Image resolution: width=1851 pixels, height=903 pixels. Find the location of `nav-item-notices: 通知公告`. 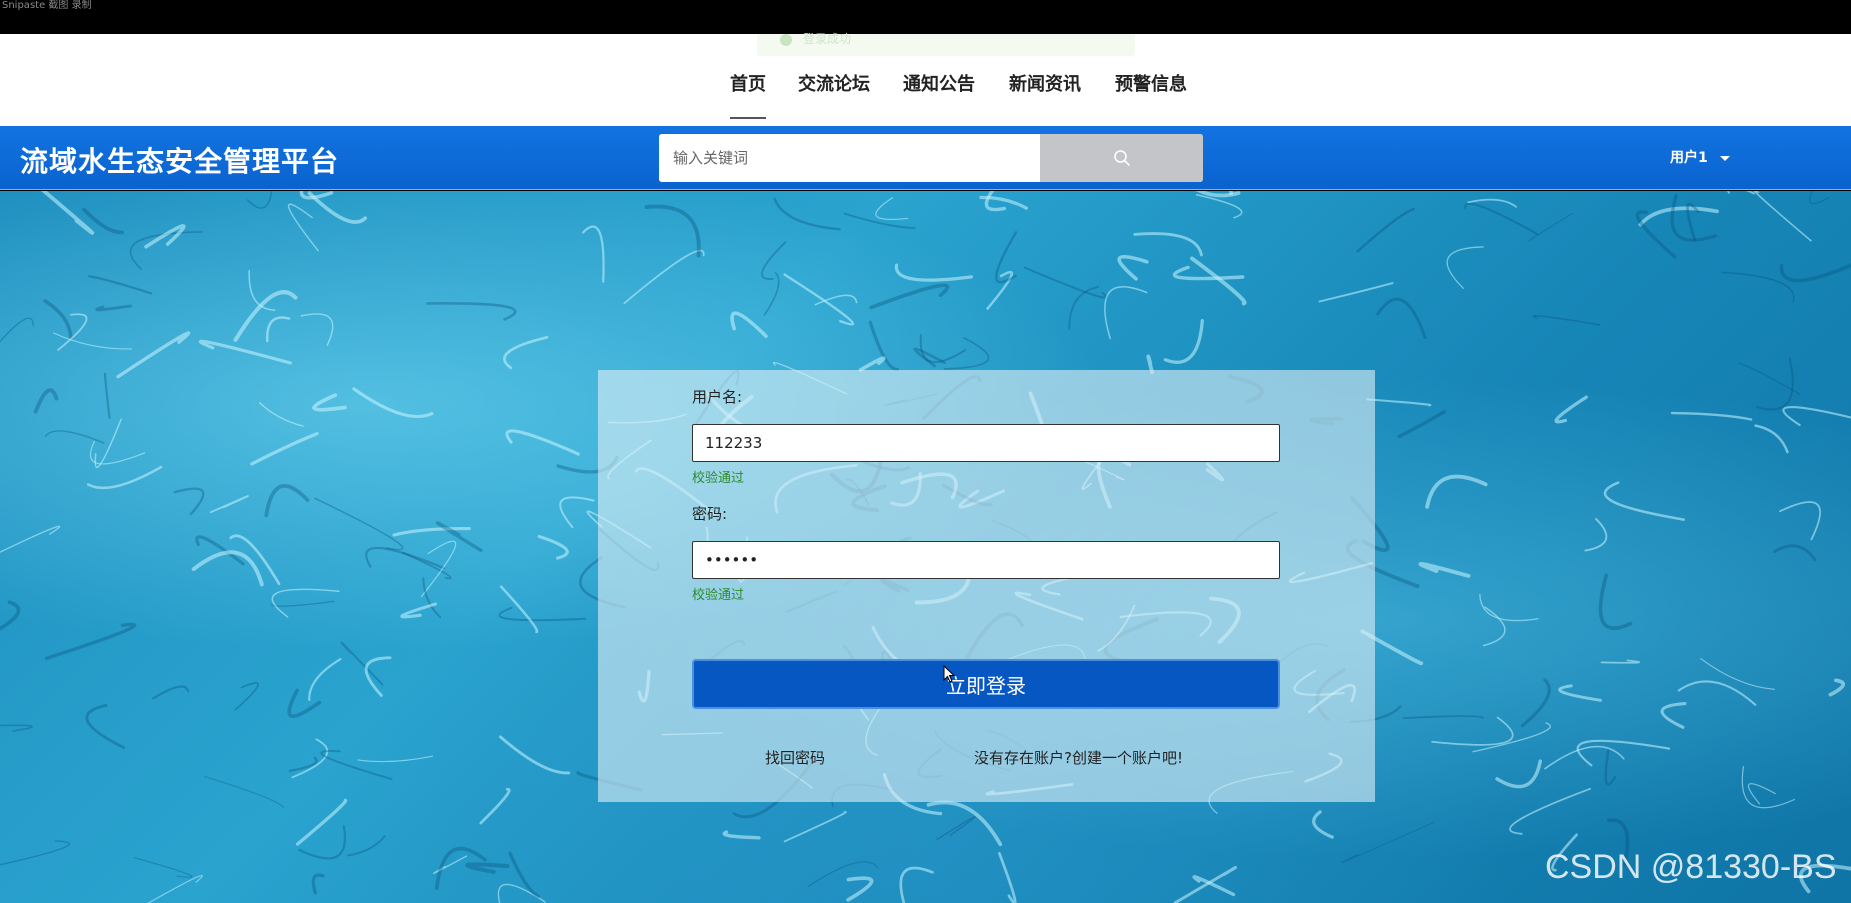

nav-item-notices: 通知公告 is located at coordinates (939, 83).